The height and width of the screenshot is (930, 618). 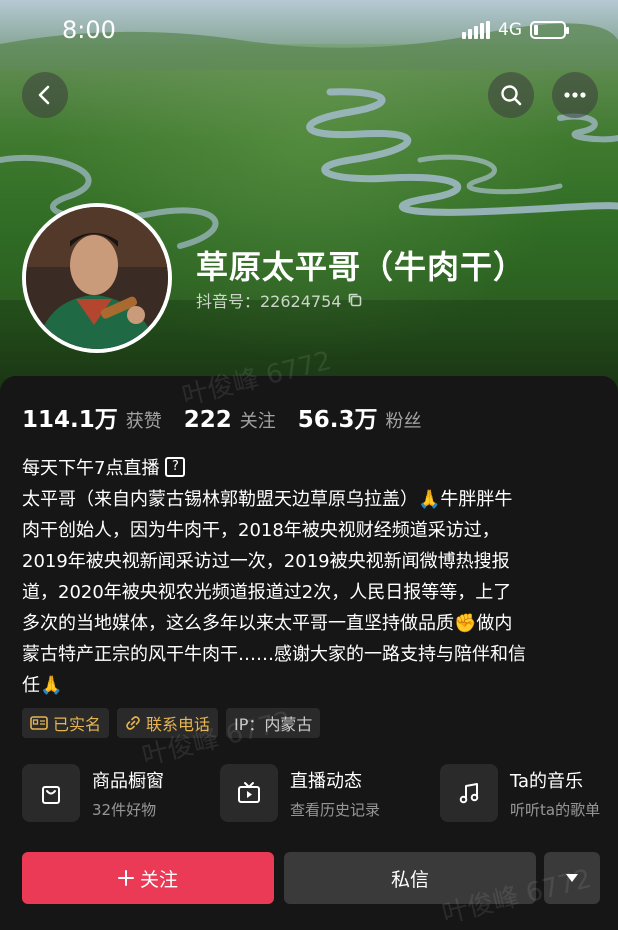 What do you see at coordinates (128, 781) in the screenshot?
I see `feature-title: 商品橱窗` at bounding box center [128, 781].